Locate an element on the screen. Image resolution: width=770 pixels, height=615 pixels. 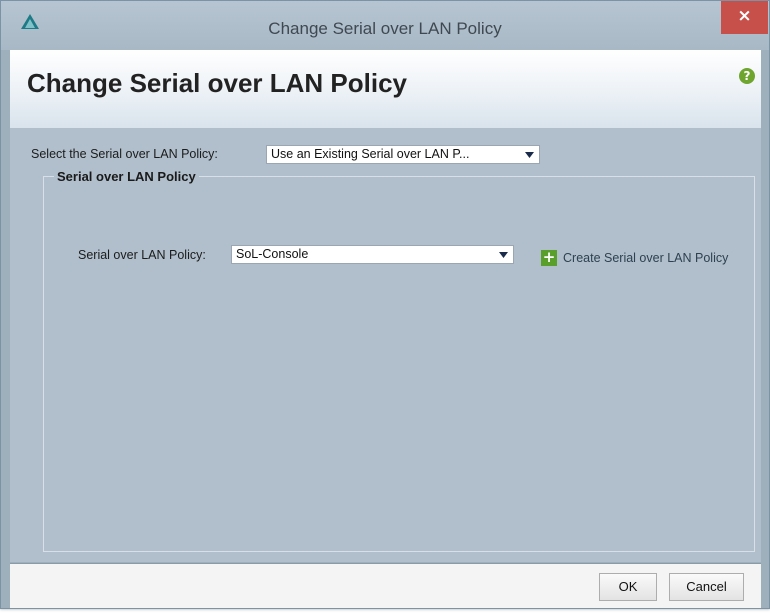
create-sol-policy-link: + Create Serial over LAN Policy is located at coordinates (634, 258).